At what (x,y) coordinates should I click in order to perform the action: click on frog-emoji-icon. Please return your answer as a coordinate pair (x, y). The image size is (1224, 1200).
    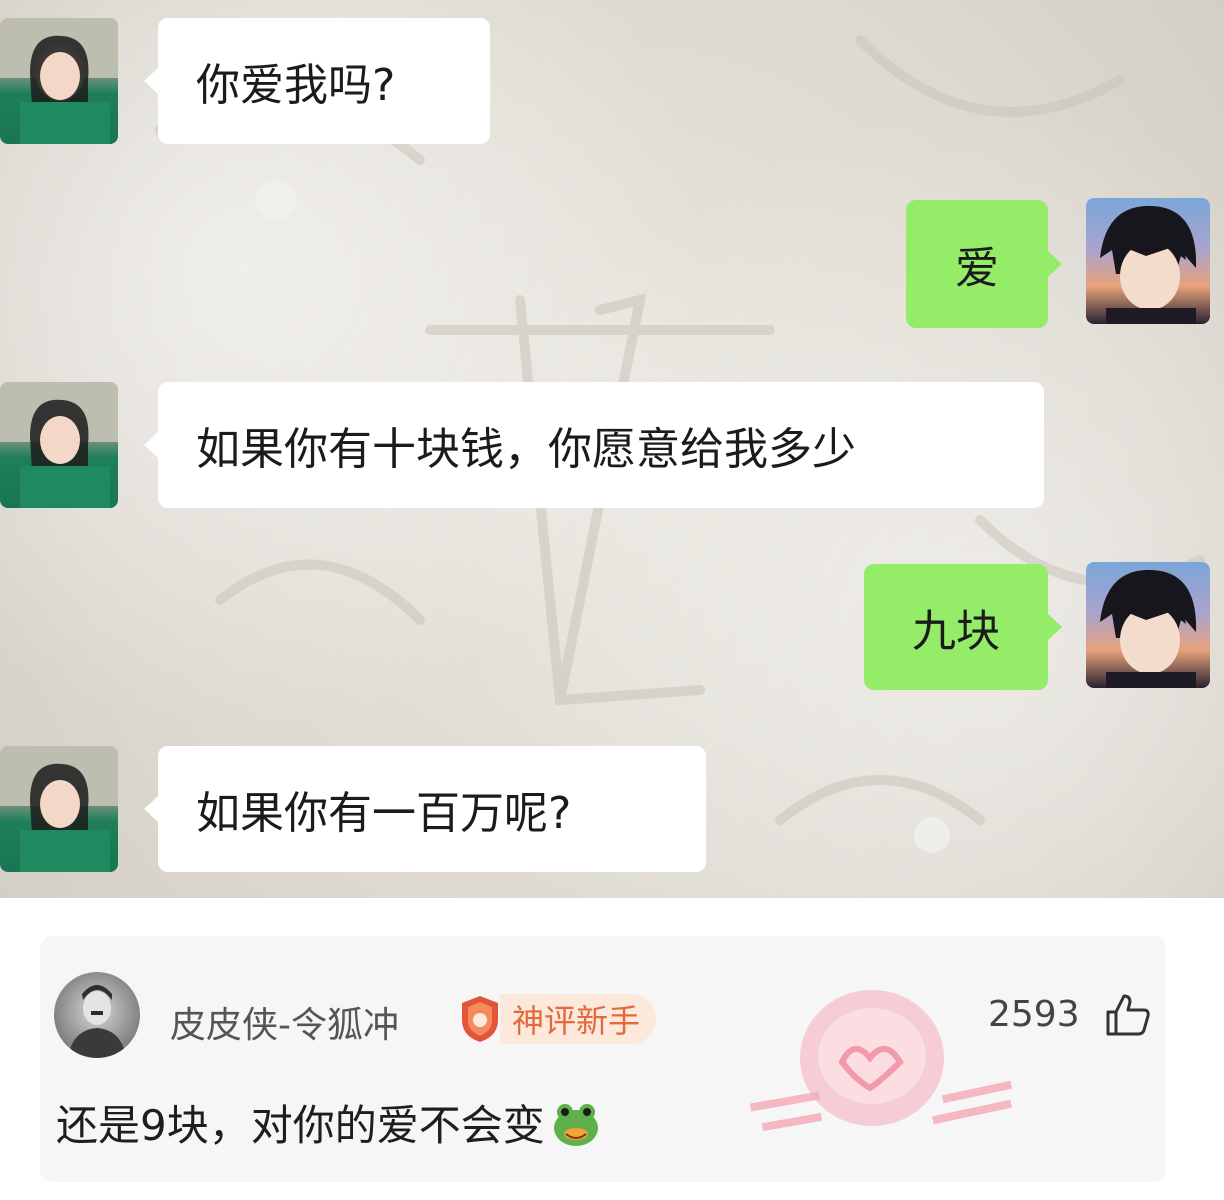
    Looking at the image, I should click on (575, 1124).